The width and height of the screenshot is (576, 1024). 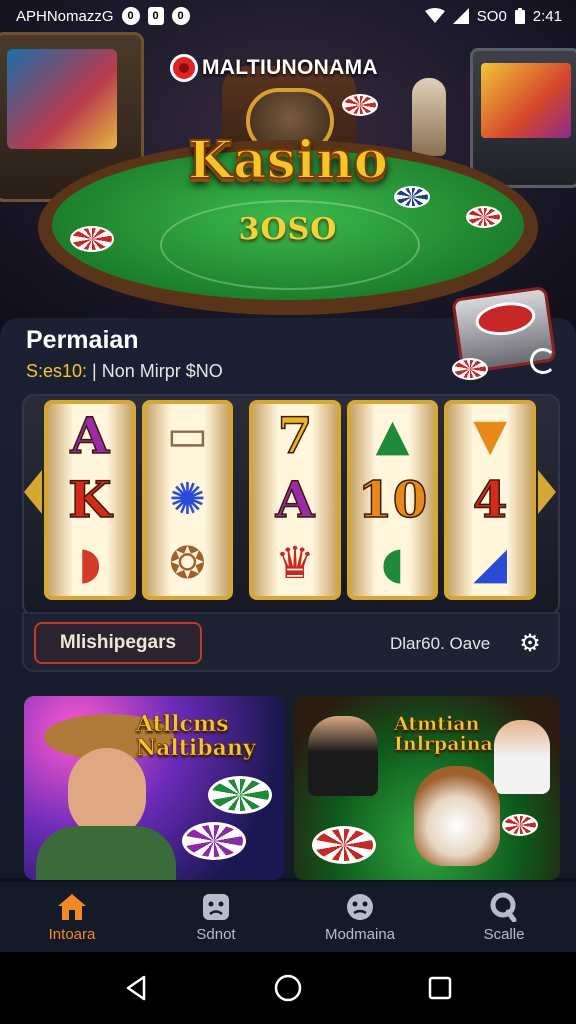 What do you see at coordinates (182, 724) in the screenshot?
I see `promo-left-title-line1: Atllcms` at bounding box center [182, 724].